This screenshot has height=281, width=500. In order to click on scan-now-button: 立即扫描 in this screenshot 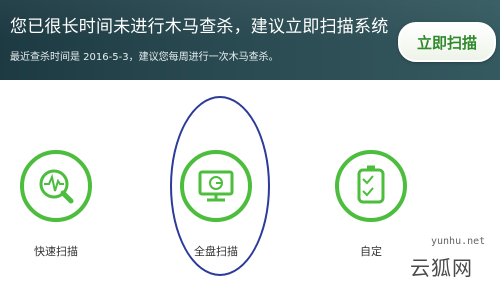, I will do `click(447, 42)`.